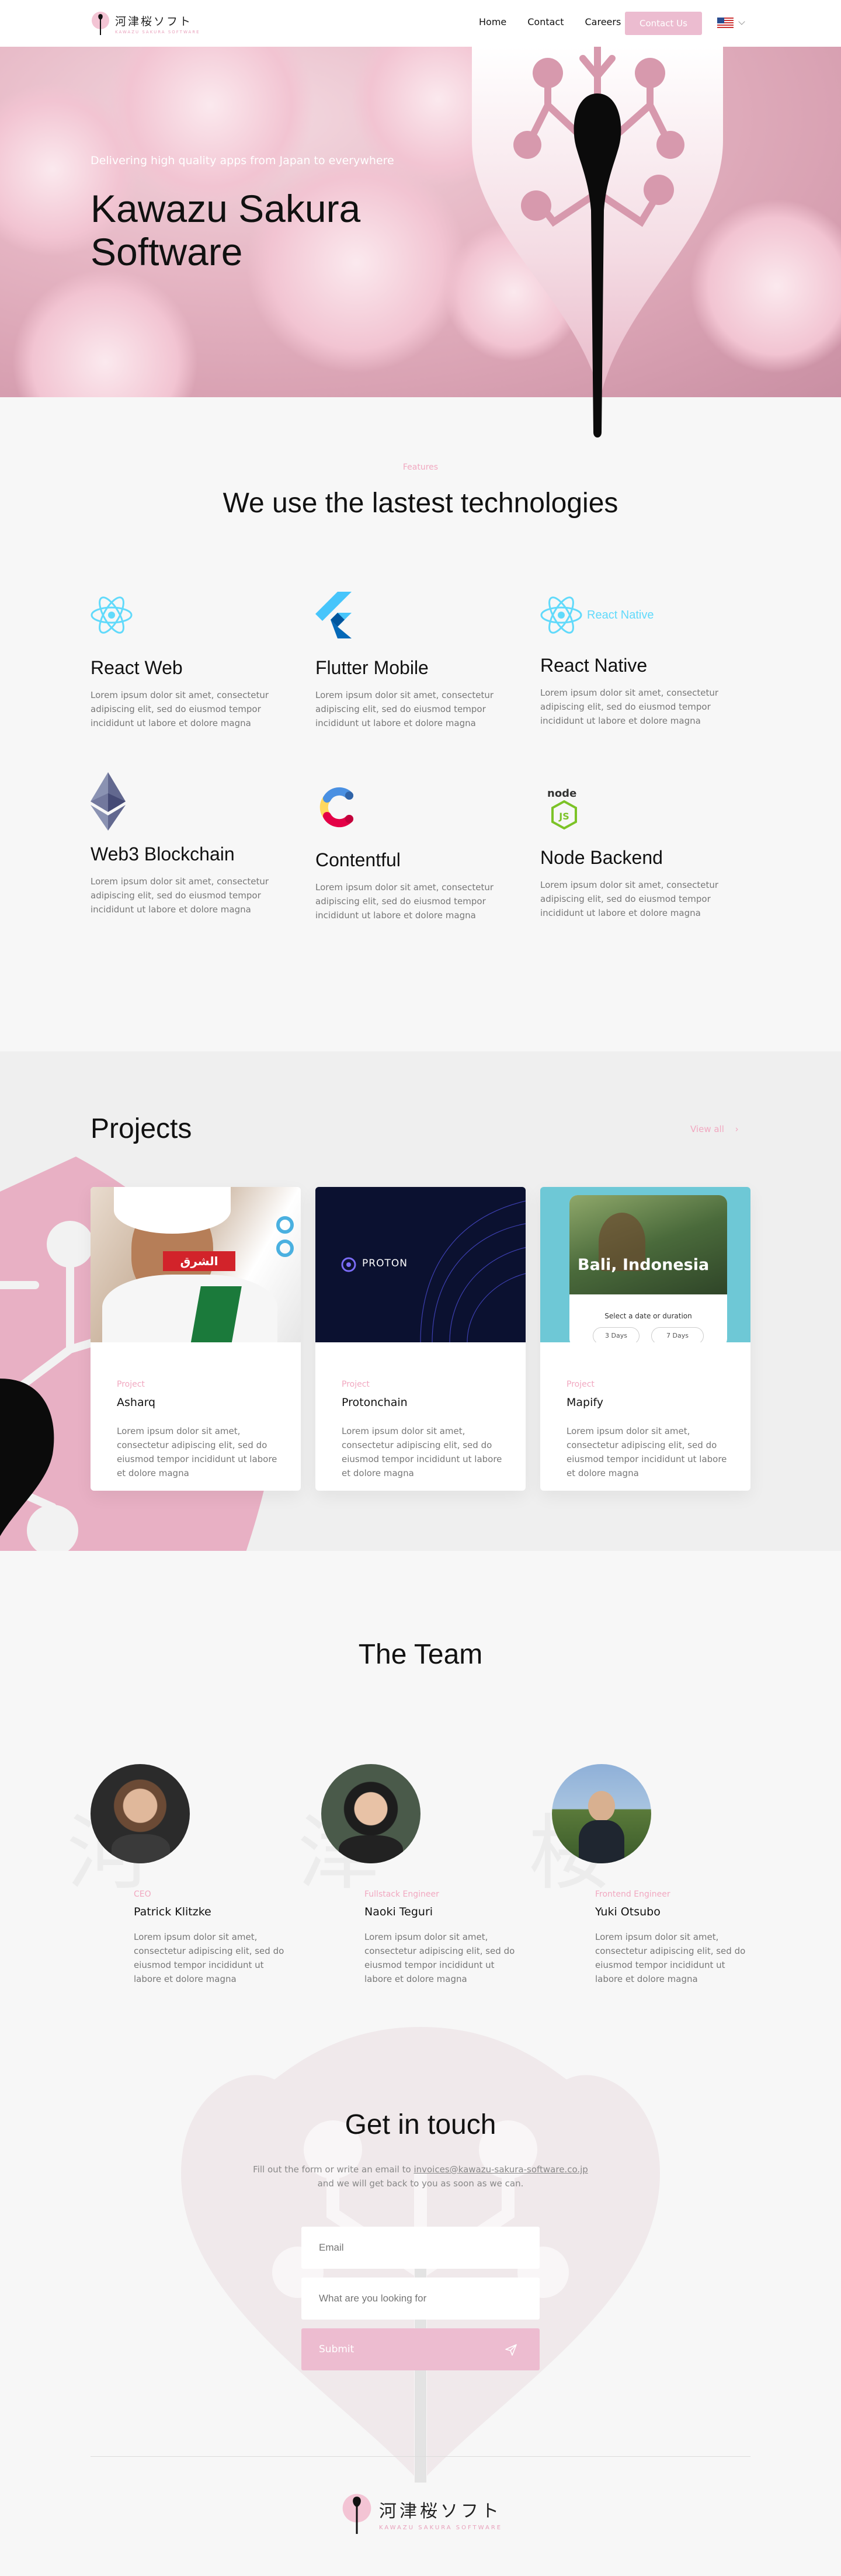  What do you see at coordinates (137, 667) in the screenshot?
I see `feature-title: React Web` at bounding box center [137, 667].